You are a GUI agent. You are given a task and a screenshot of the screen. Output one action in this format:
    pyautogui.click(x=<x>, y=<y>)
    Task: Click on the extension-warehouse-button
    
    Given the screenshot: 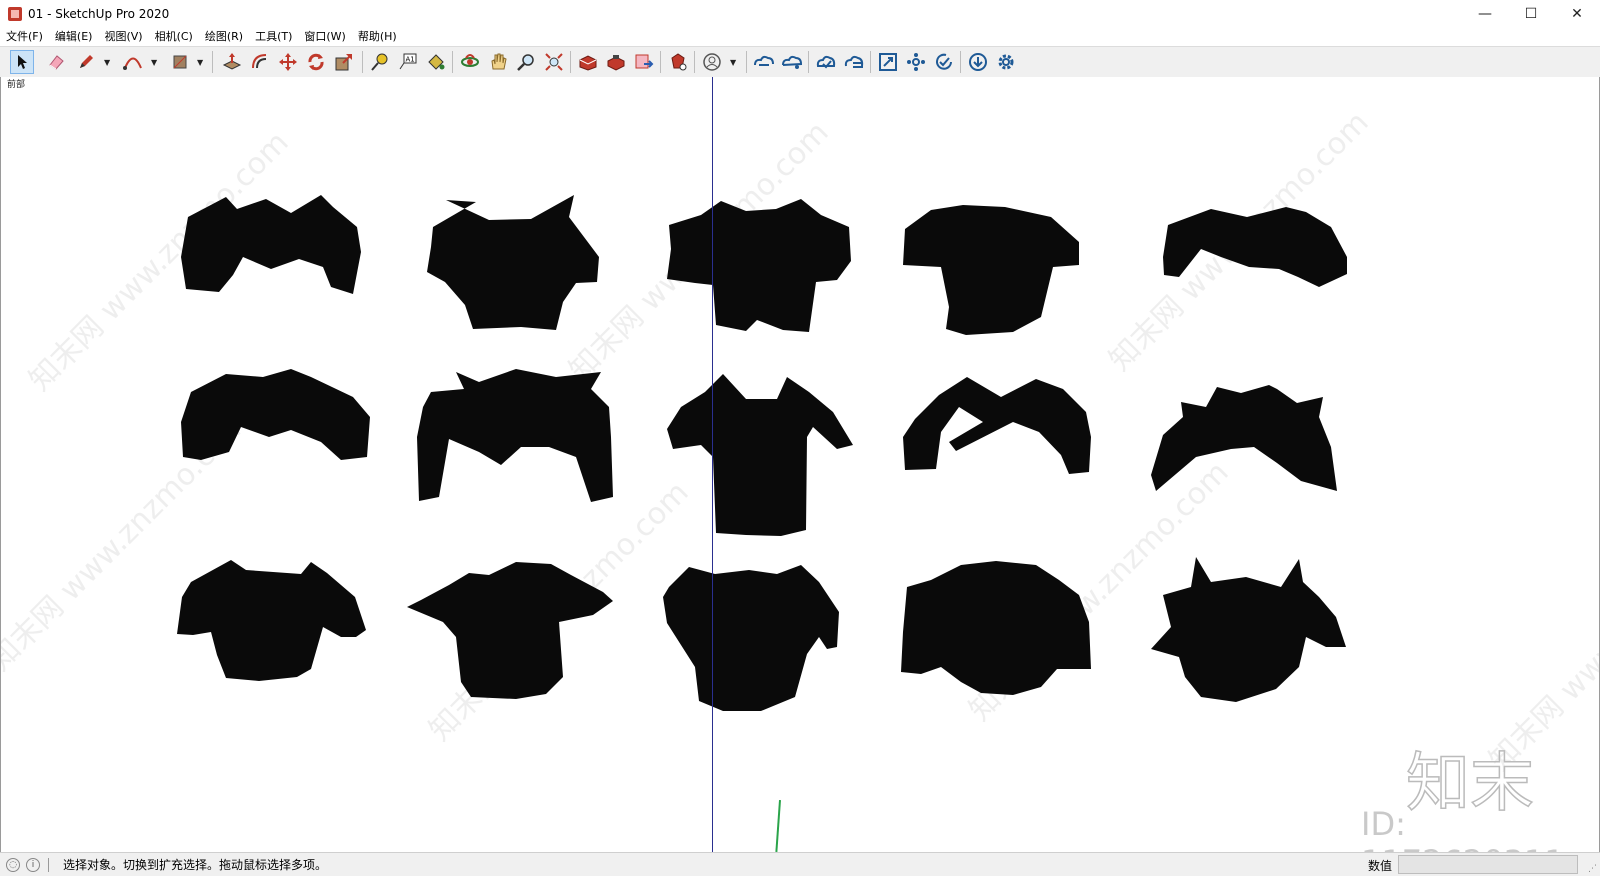 What is the action you would take?
    pyautogui.click(x=616, y=62)
    